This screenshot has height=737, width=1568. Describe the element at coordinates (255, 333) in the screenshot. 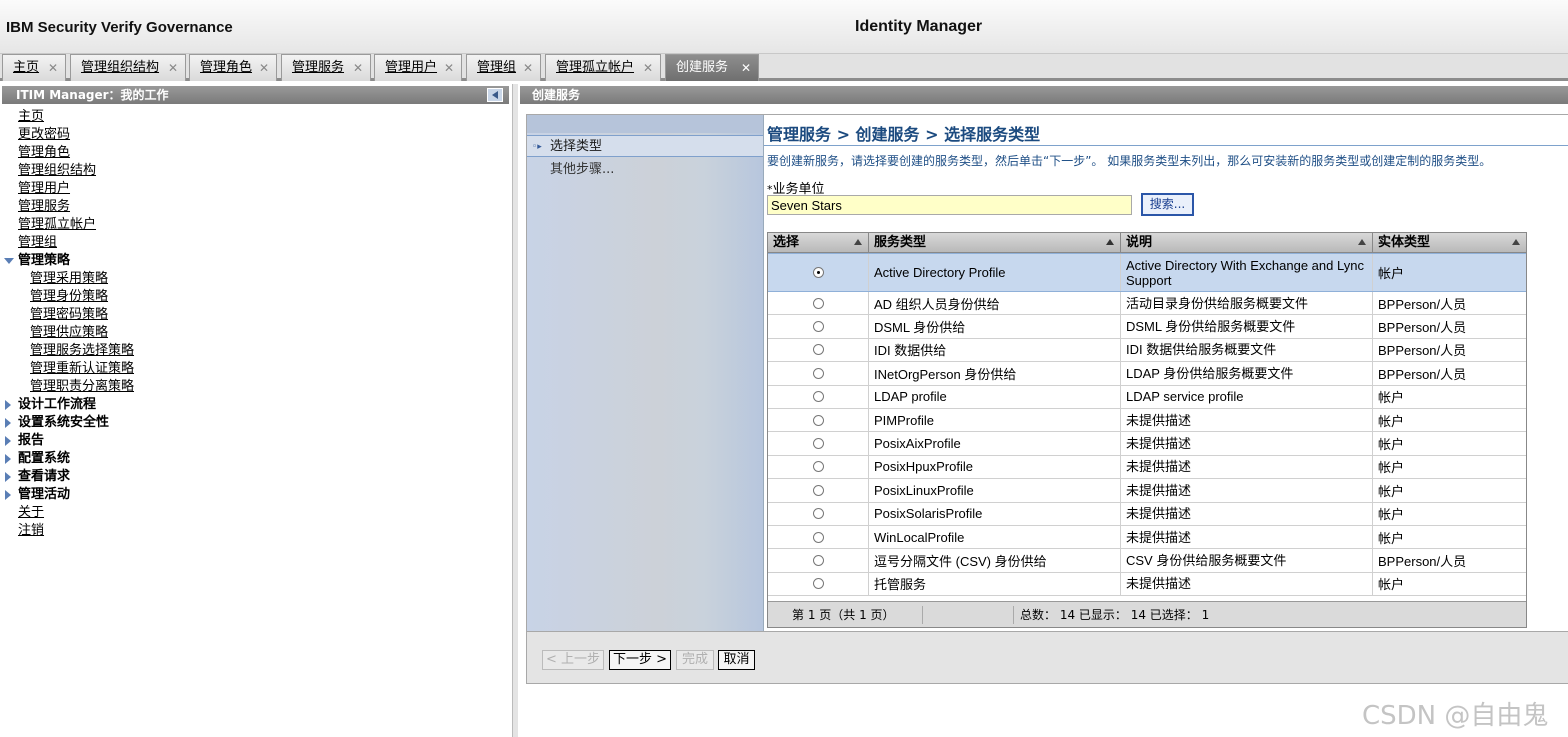

I see `nav-item-provisioning-policy: 管理供应策略` at that location.